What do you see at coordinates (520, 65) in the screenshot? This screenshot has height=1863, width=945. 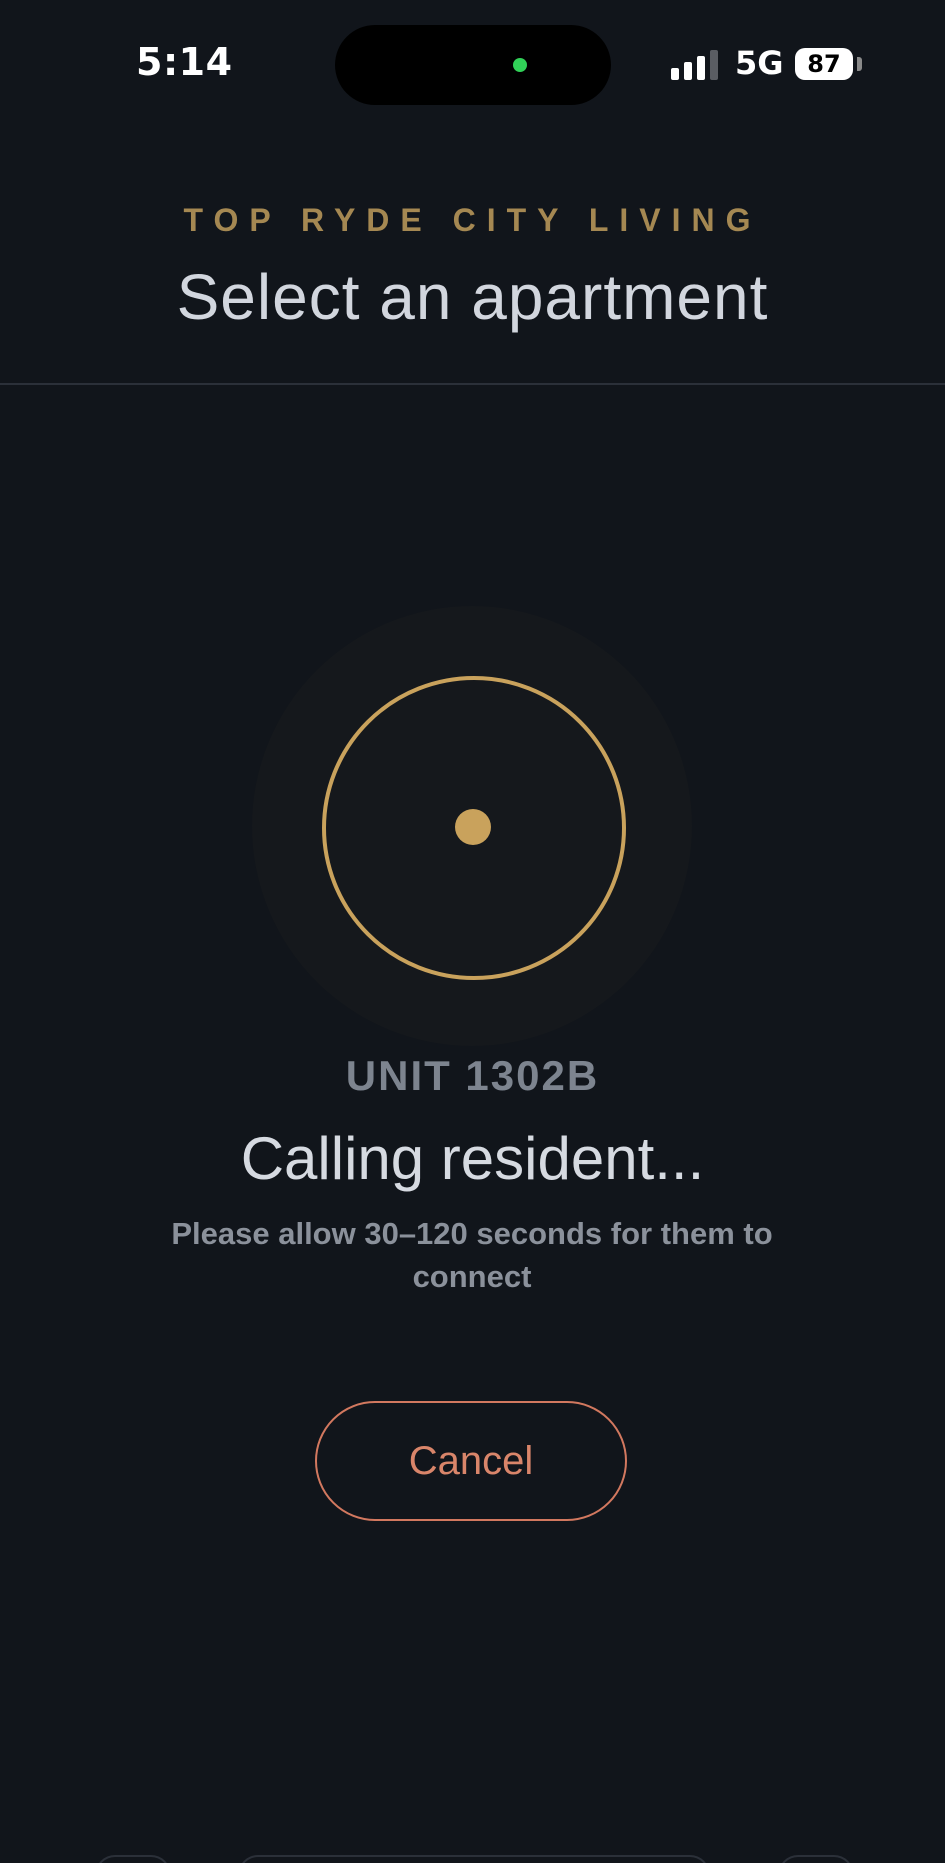 I see `privacy-indicator-dot` at bounding box center [520, 65].